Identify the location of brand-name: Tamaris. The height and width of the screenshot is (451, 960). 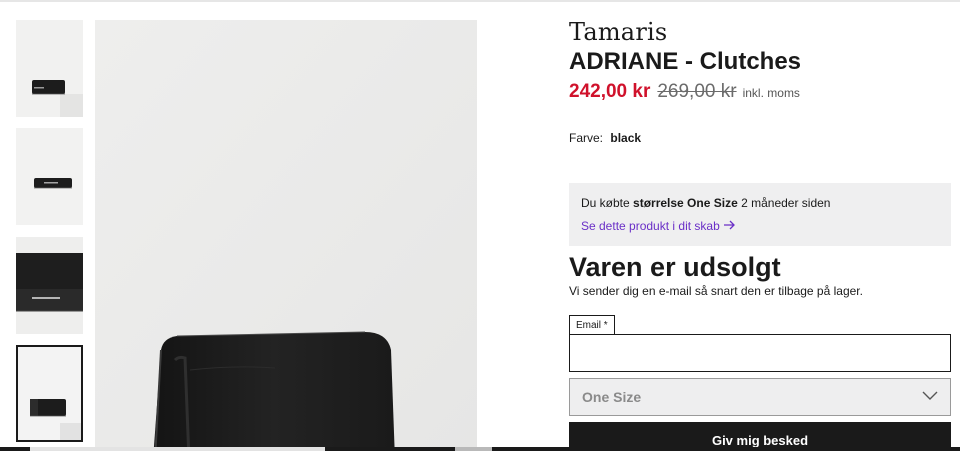
(760, 32).